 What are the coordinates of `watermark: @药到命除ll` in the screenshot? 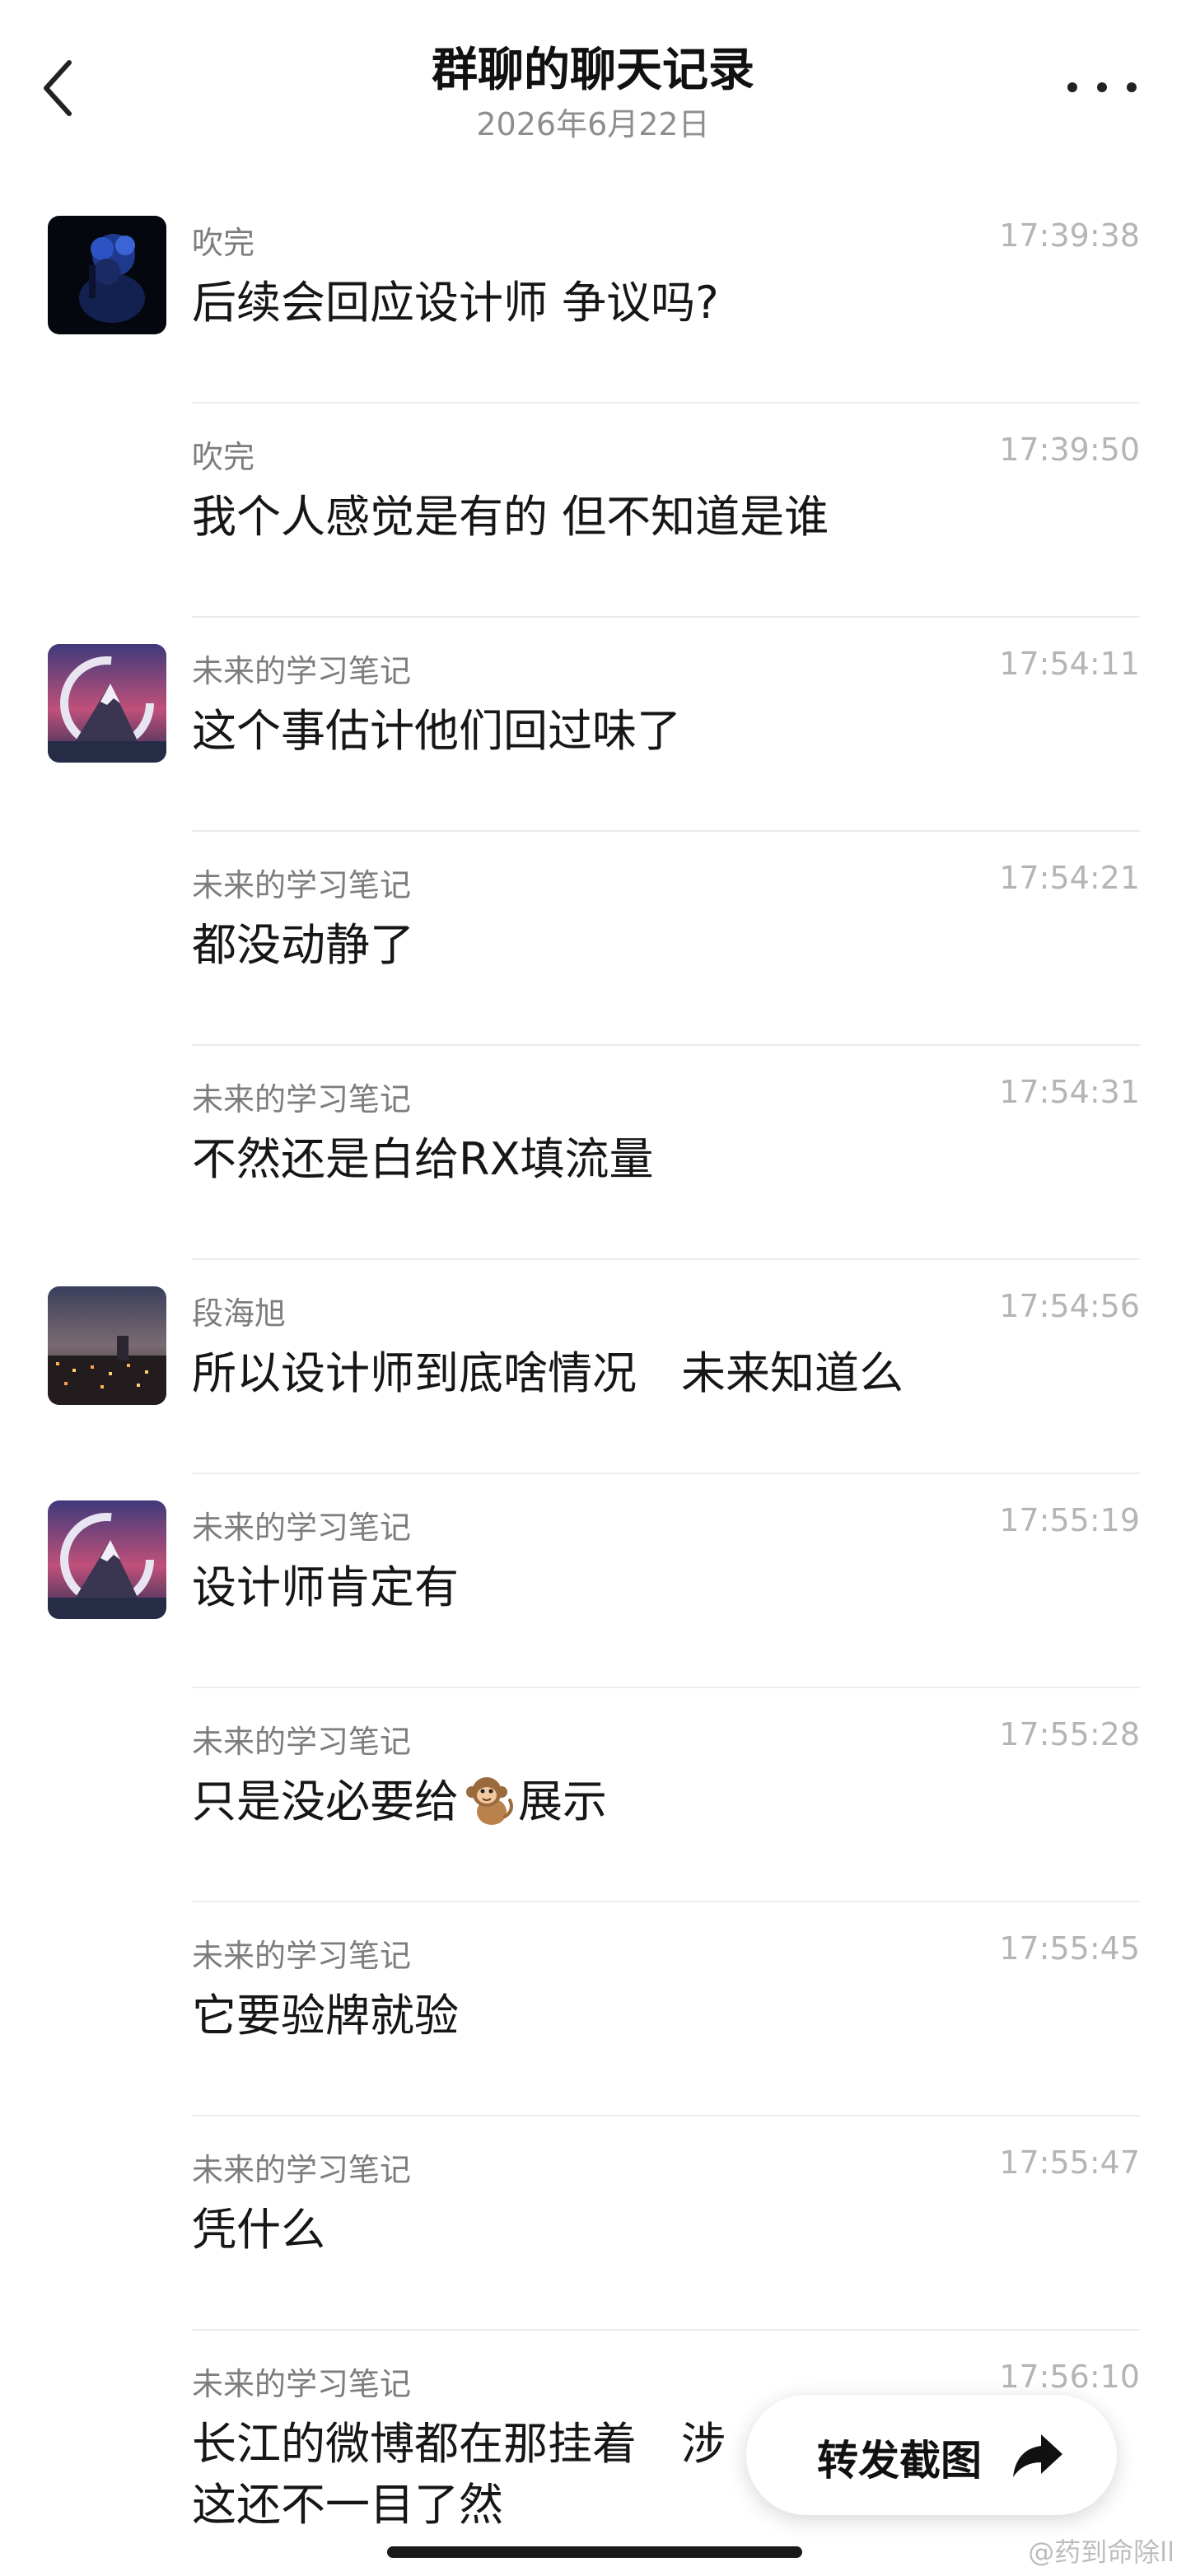 It's located at (1101, 2552).